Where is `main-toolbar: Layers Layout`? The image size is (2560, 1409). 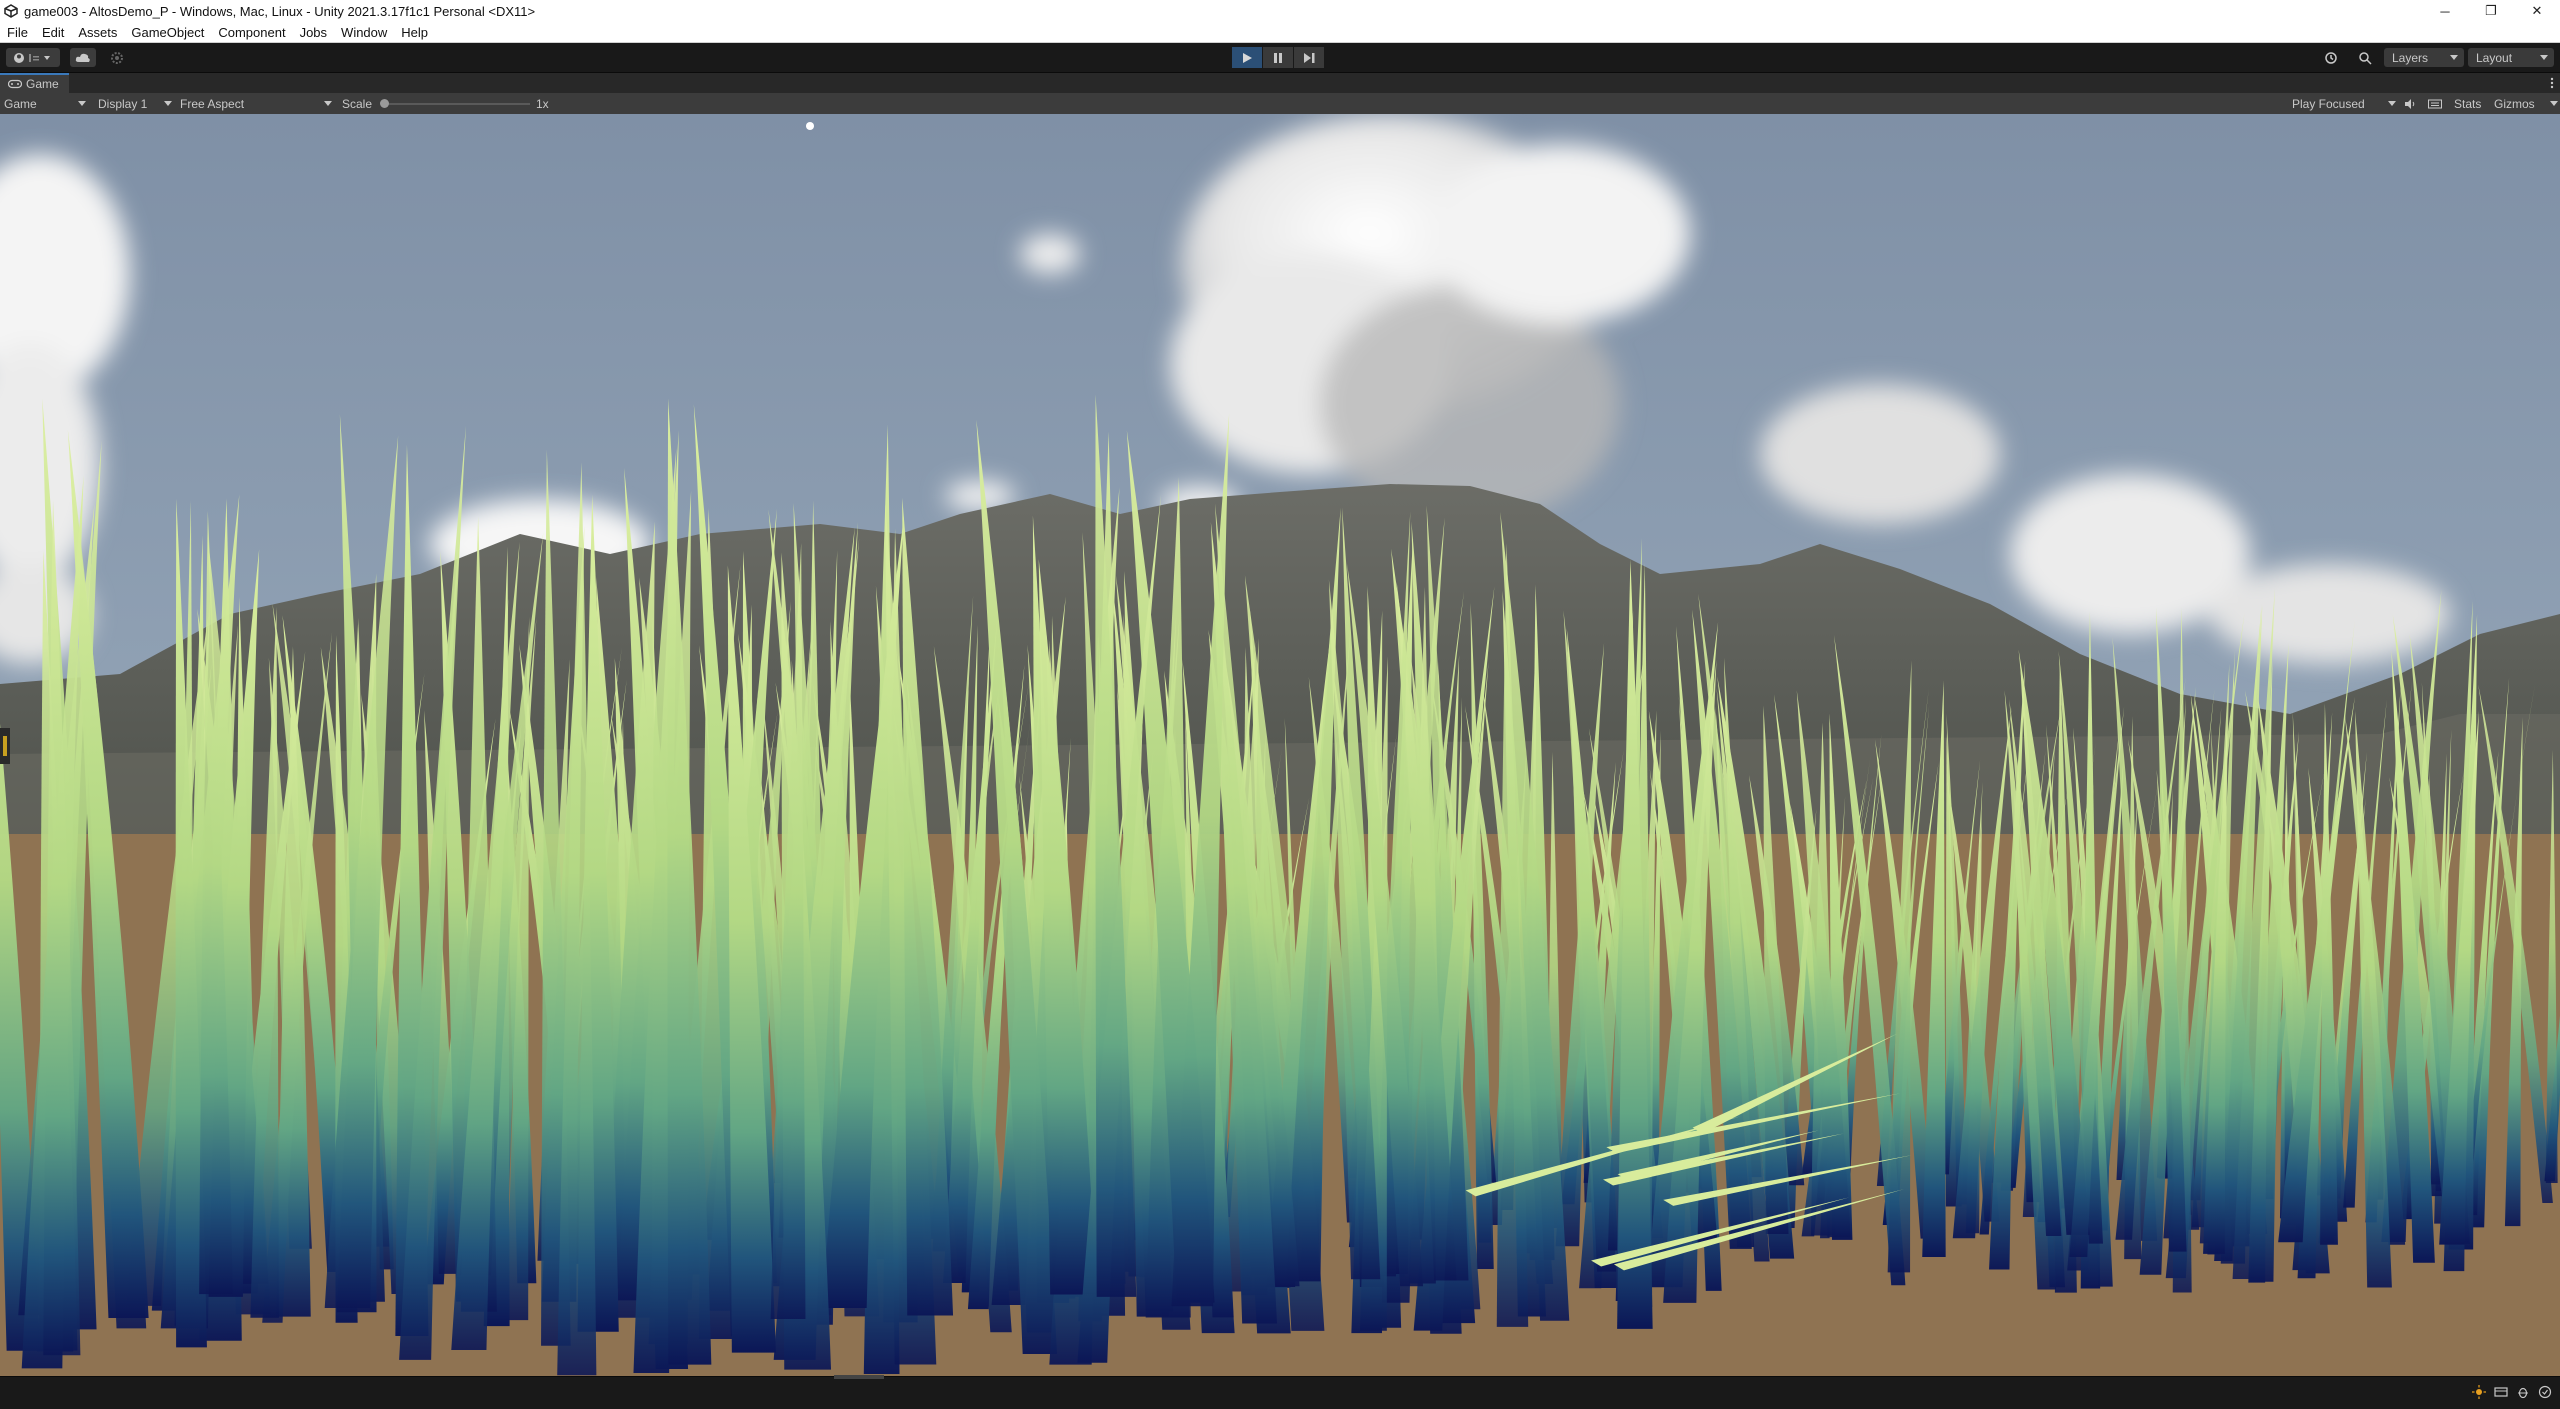 main-toolbar: Layers Layout is located at coordinates (1280, 58).